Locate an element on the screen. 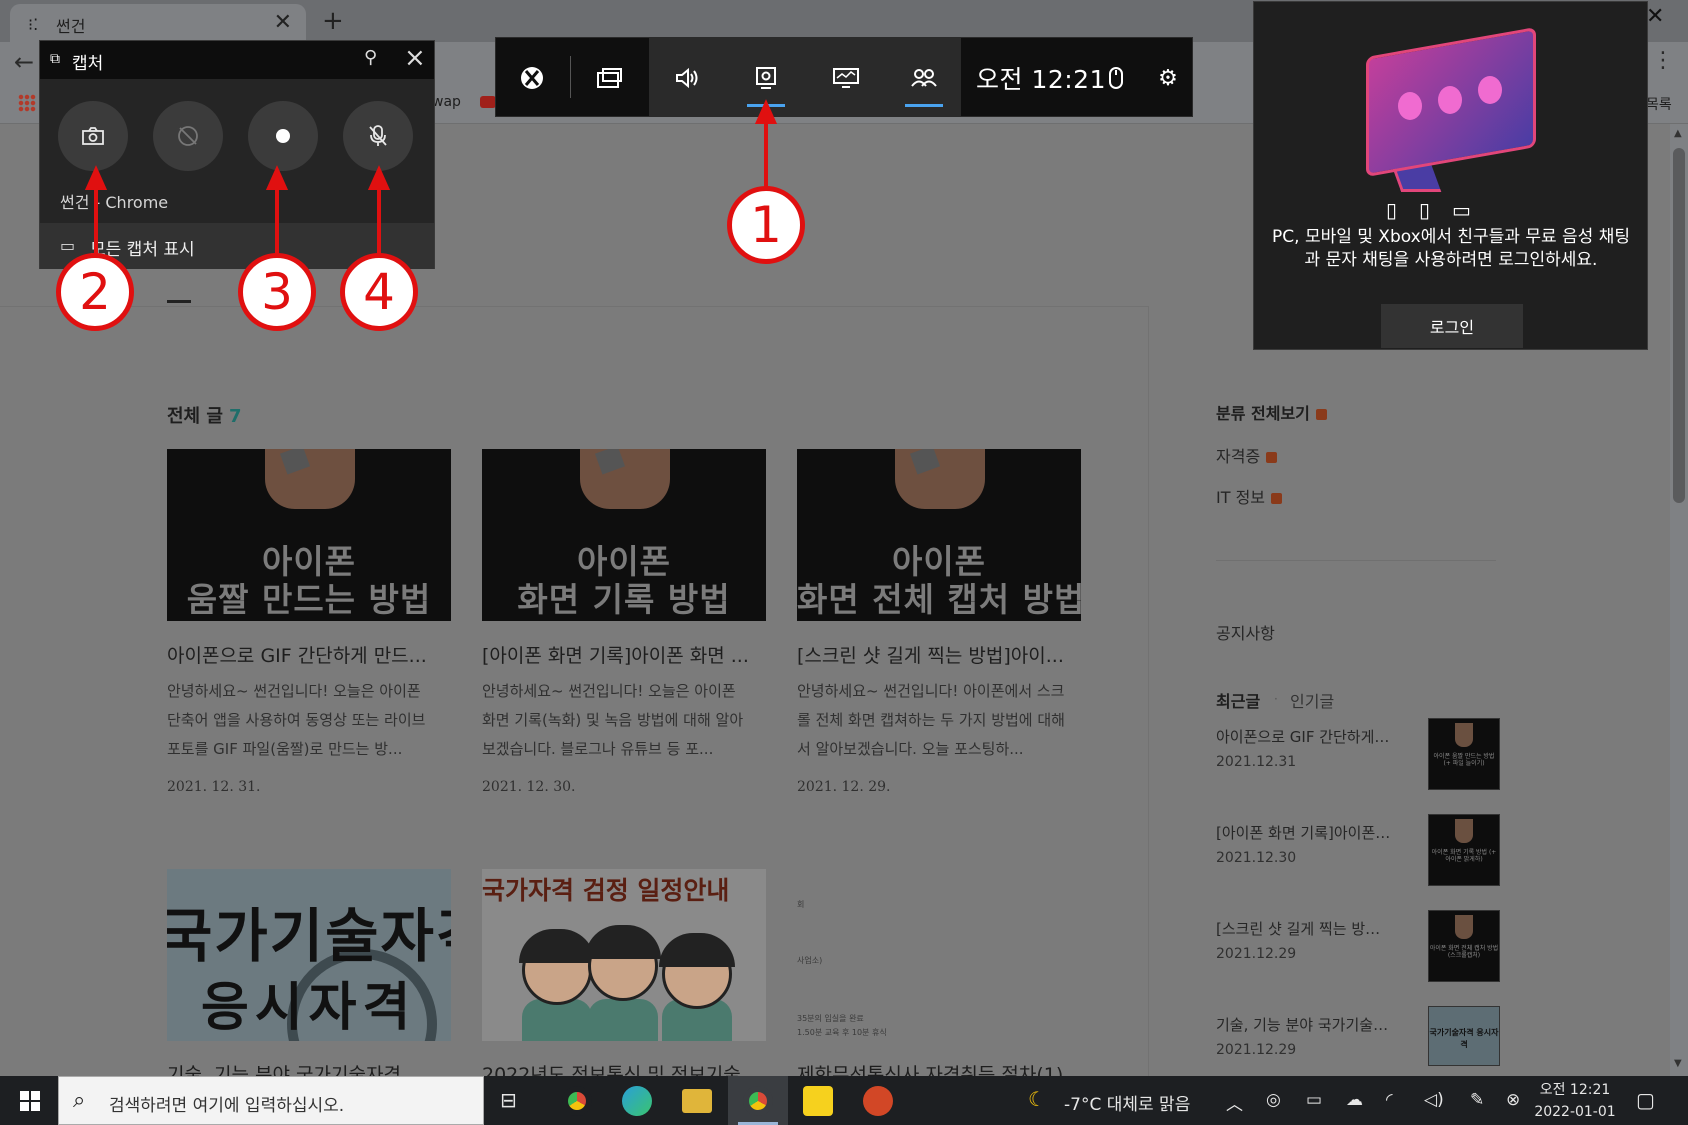  annotation-number: 4 is located at coordinates (379, 292).